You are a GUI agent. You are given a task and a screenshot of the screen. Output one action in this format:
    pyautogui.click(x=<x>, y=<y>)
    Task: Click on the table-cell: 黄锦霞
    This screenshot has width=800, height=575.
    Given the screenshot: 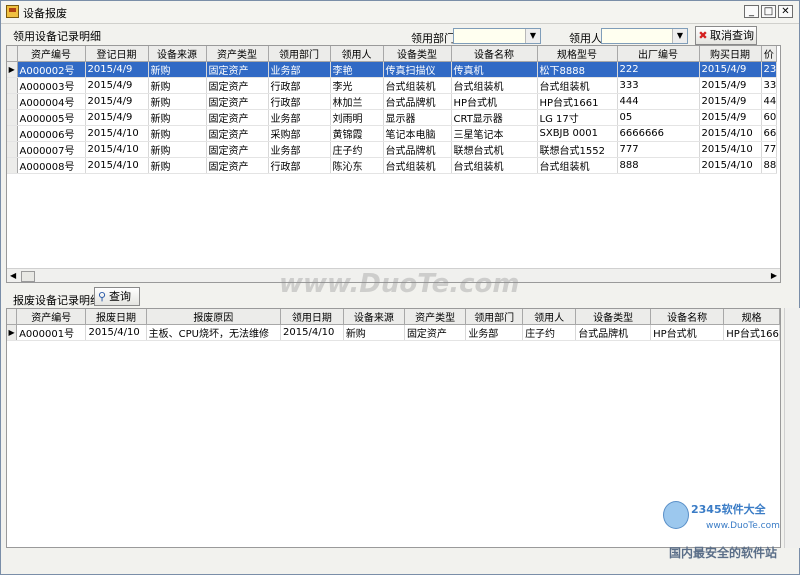 What is the action you would take?
    pyautogui.click(x=357, y=133)
    